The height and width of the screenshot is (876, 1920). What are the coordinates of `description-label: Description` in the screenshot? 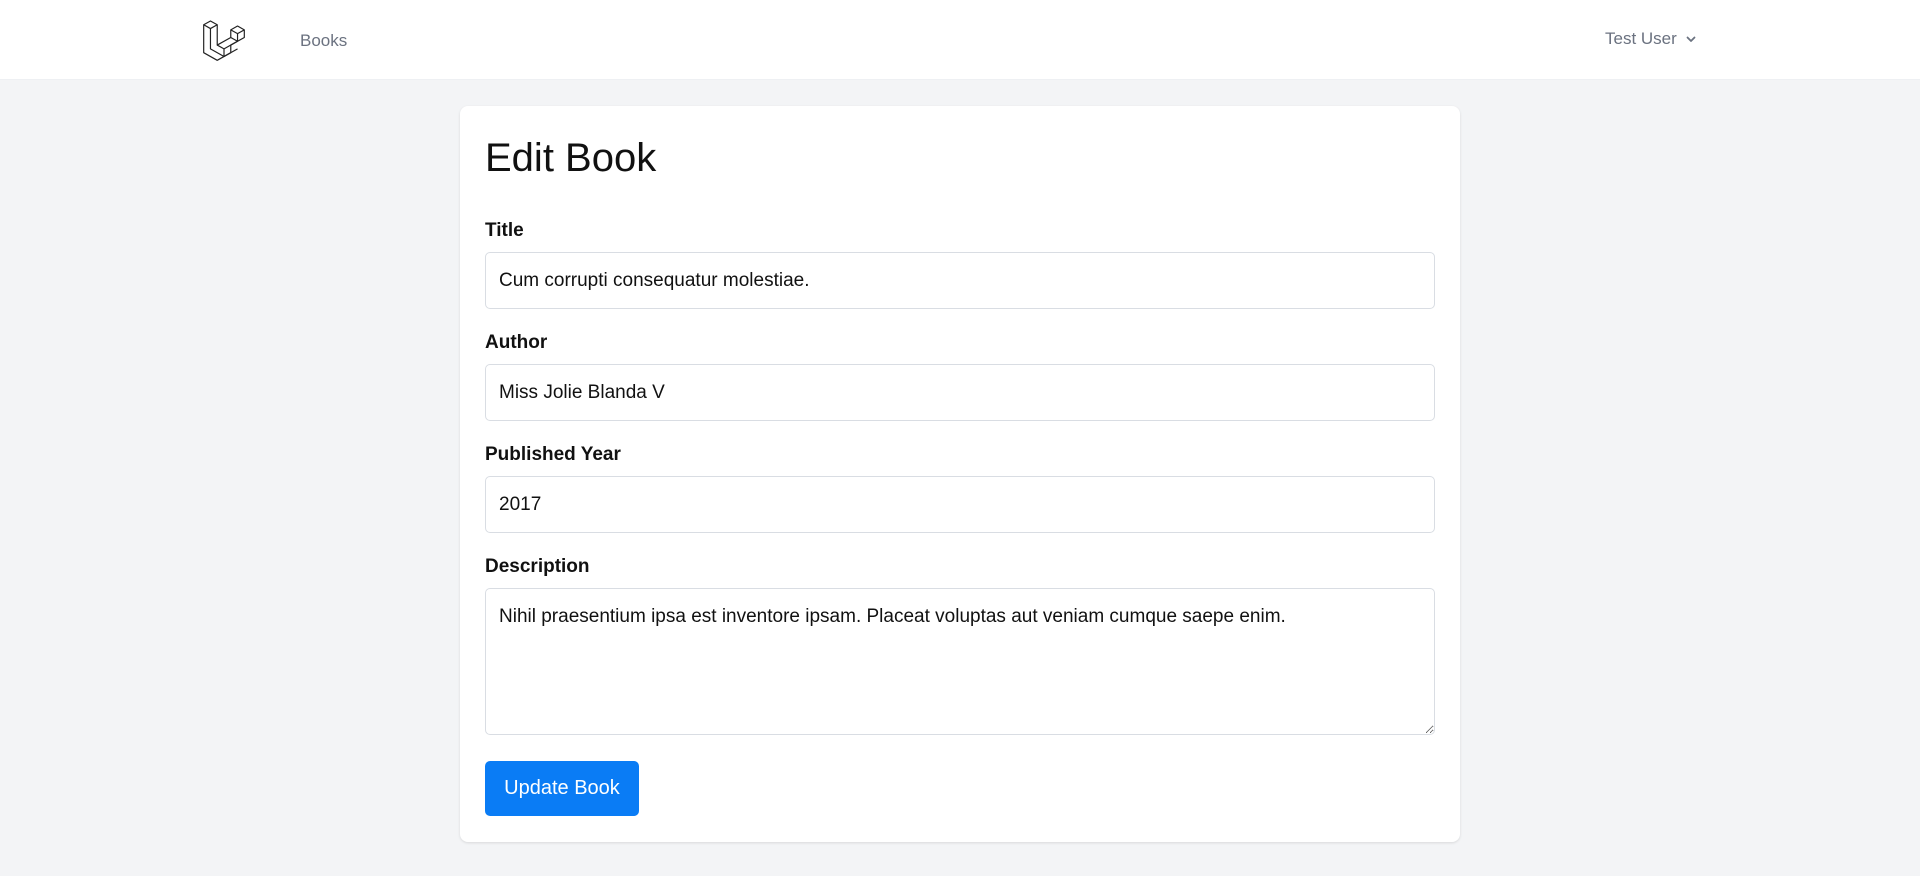 It's located at (537, 566).